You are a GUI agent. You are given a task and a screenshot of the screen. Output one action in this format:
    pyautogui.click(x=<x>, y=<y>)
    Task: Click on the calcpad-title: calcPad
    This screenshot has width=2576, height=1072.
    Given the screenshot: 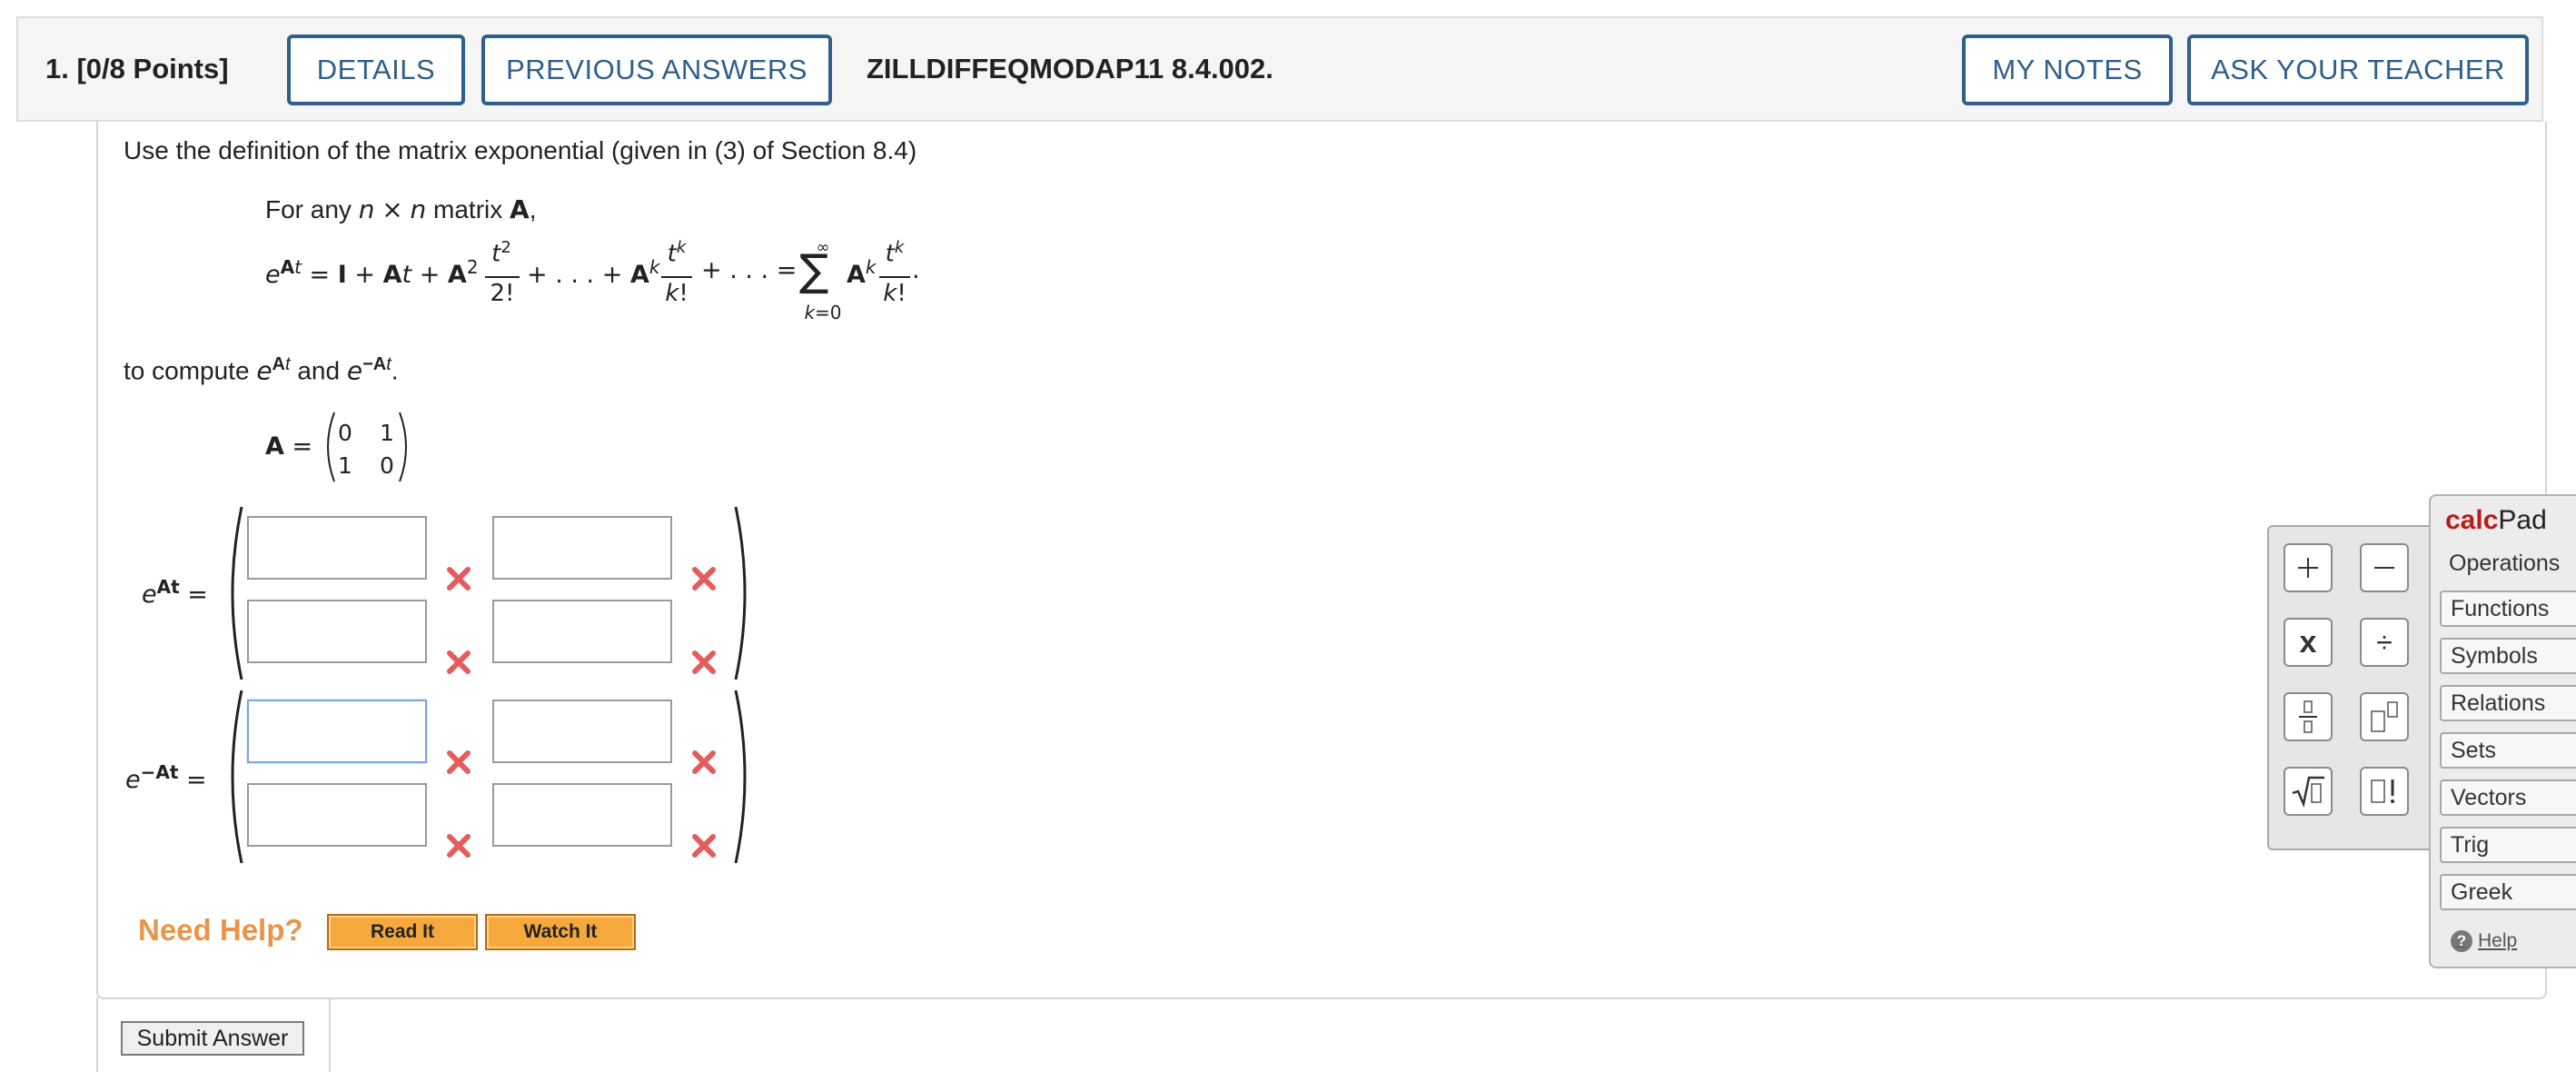 What is the action you would take?
    pyautogui.click(x=2496, y=520)
    